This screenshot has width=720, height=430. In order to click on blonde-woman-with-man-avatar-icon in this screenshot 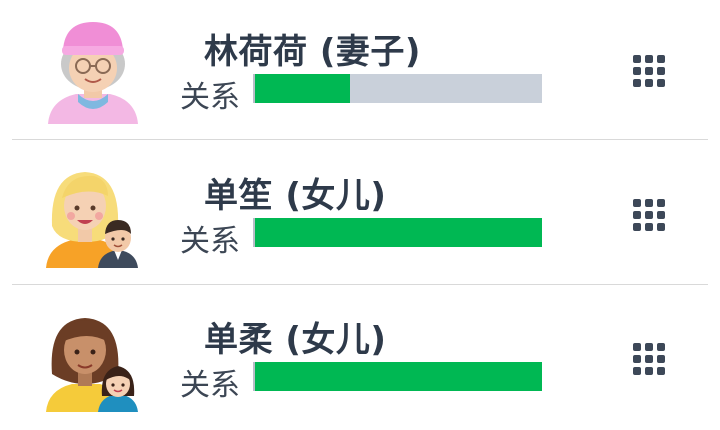, I will do `click(93, 212)`.